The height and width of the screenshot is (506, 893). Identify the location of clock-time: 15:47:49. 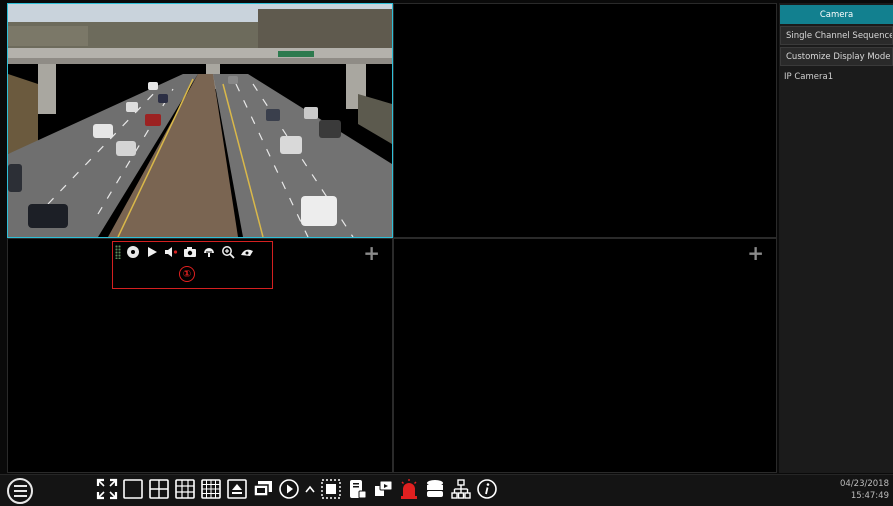
(869, 496).